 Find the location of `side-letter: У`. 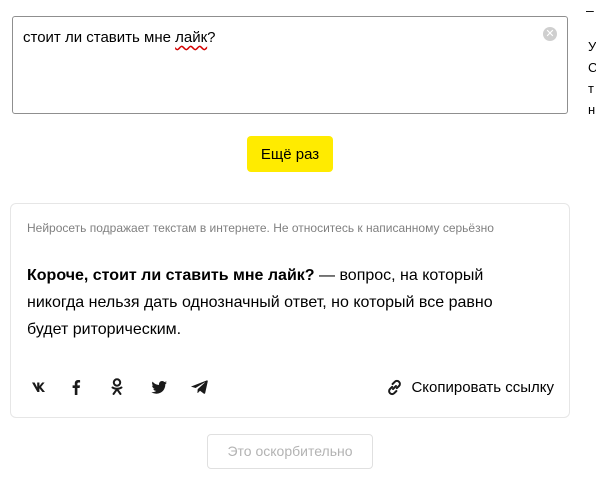

side-letter: У is located at coordinates (592, 46).